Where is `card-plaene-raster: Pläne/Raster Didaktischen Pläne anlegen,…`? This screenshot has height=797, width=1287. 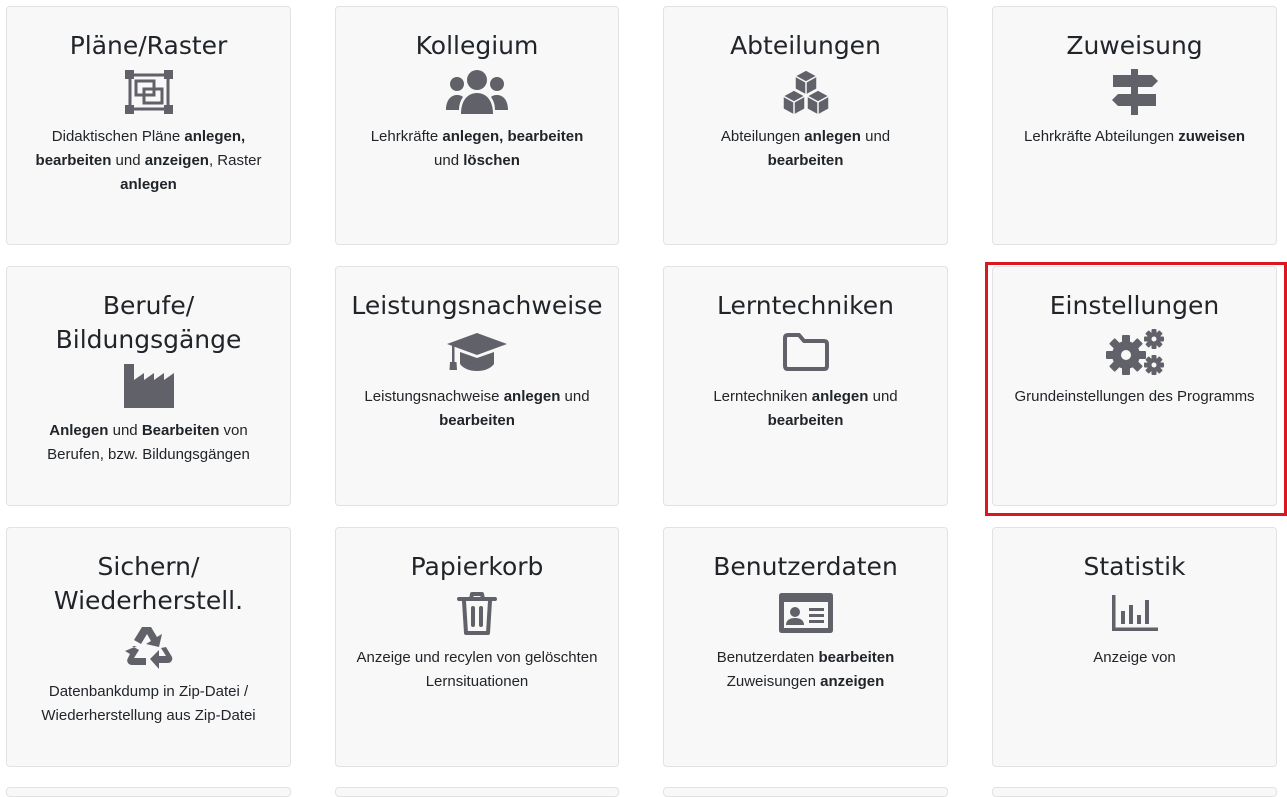 card-plaene-raster: Pläne/Raster Didaktischen Pläne anlegen,… is located at coordinates (148, 125).